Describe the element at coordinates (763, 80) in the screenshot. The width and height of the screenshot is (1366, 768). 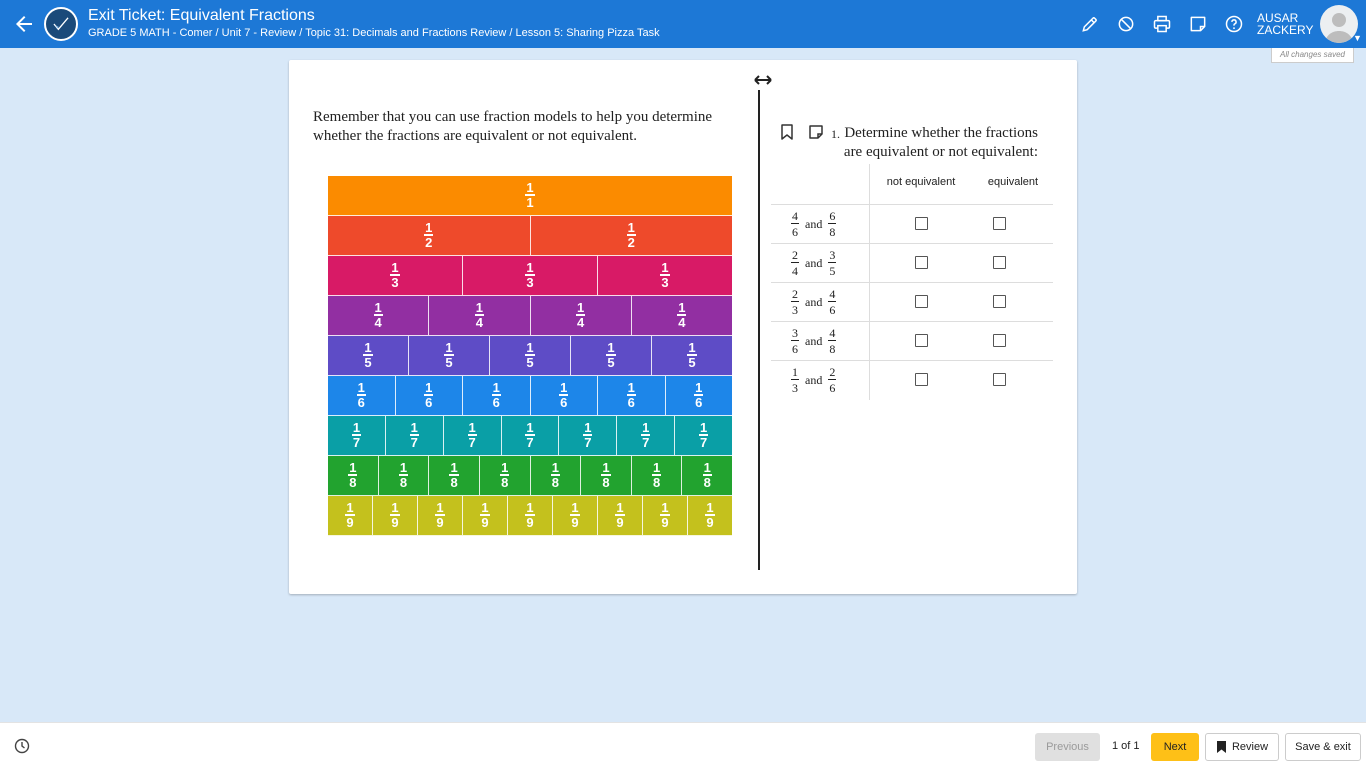
I see `resize-handle-icon` at that location.